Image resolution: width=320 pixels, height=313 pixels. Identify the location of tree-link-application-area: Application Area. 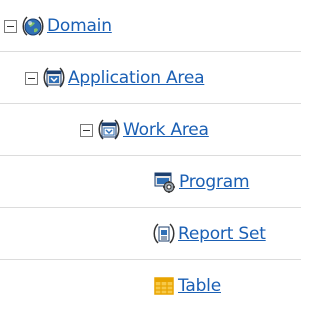
(136, 78).